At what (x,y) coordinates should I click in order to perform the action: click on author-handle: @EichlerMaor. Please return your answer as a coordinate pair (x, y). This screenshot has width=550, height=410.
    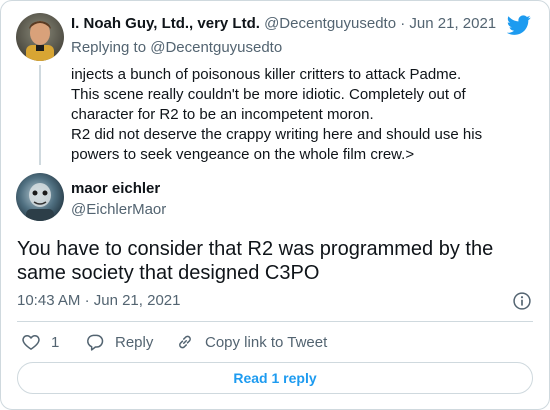
    Looking at the image, I should click on (118, 209).